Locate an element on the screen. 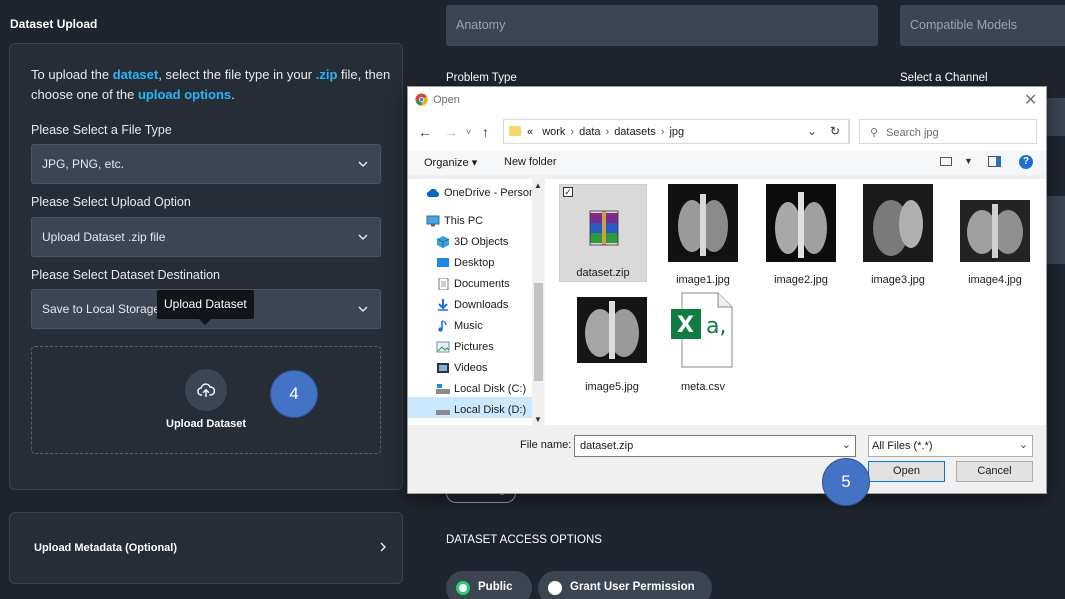 The height and width of the screenshot is (599, 1065). open-button: Open is located at coordinates (906, 471).